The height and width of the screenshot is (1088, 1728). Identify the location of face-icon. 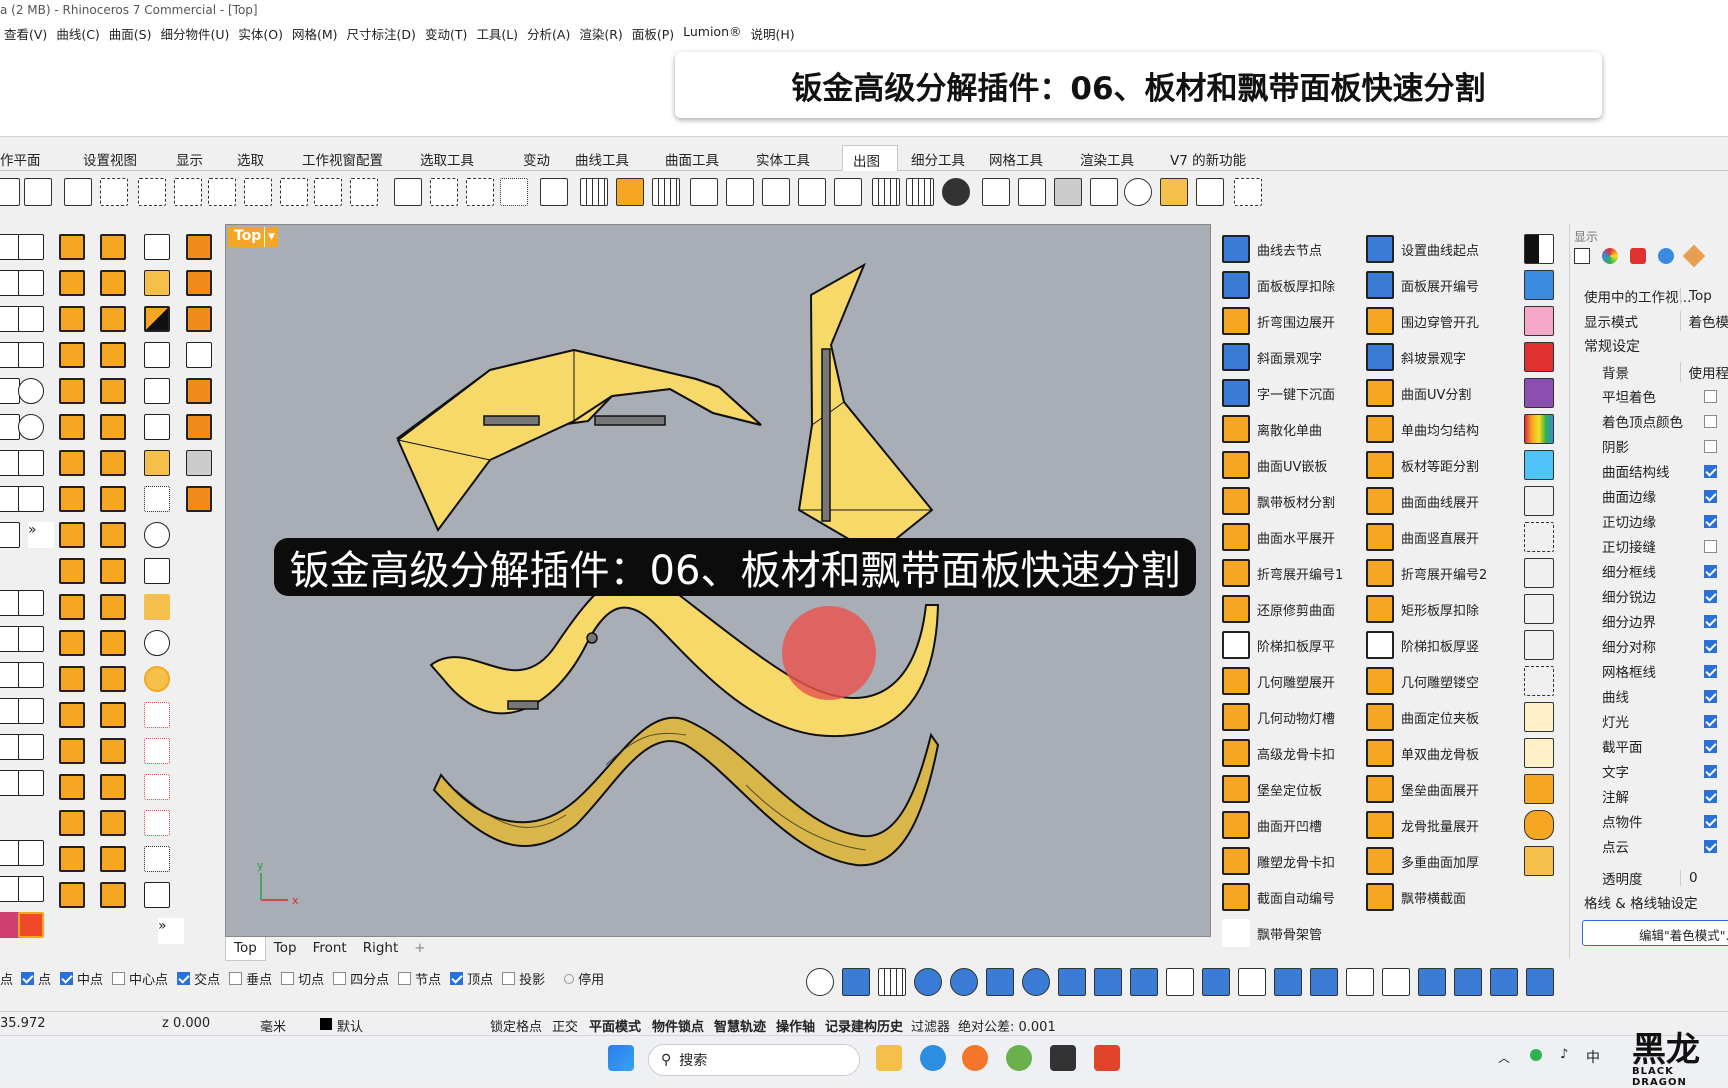
(1539, 501).